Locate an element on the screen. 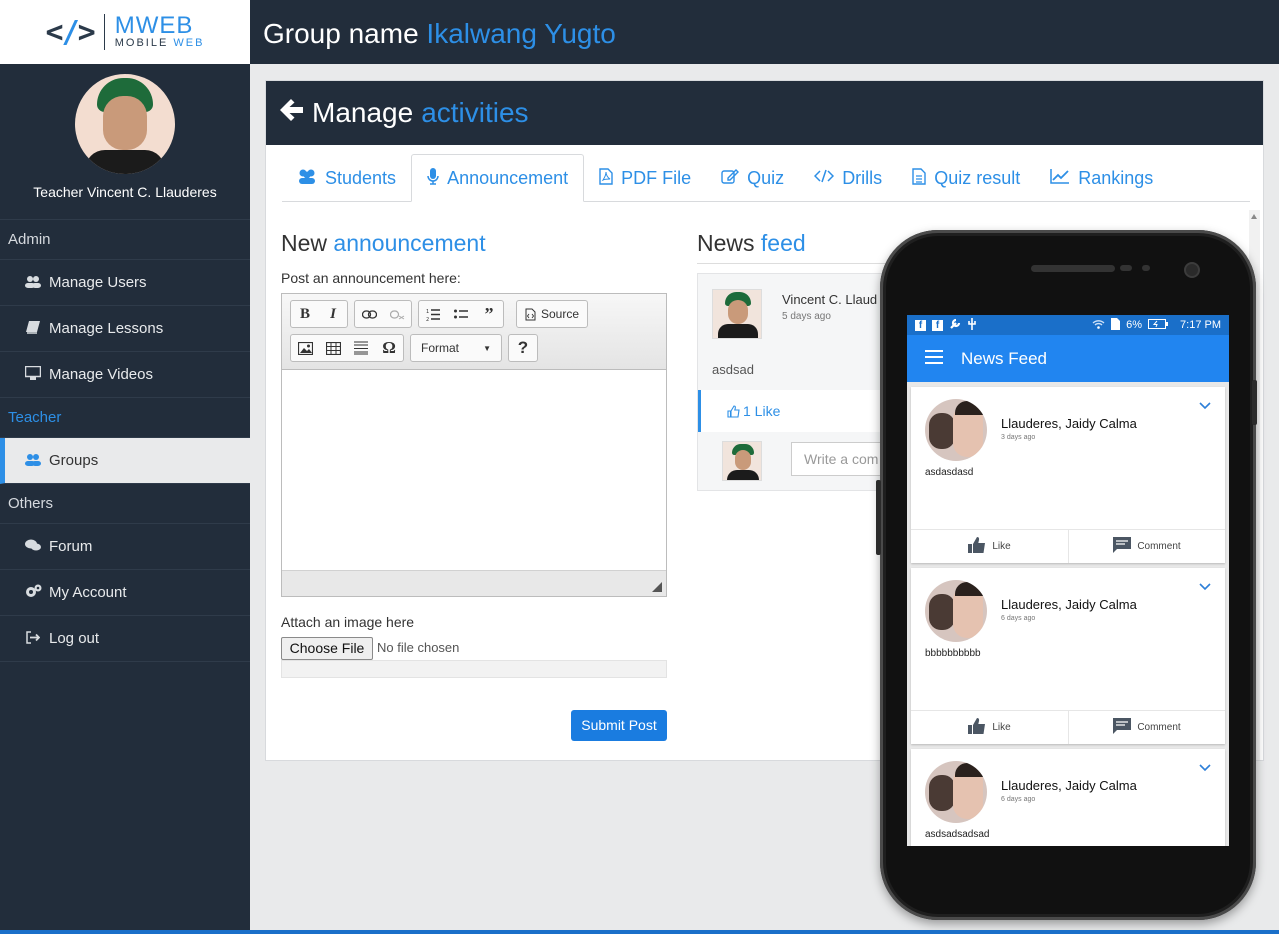  post-body: asdasdasd is located at coordinates (949, 472).